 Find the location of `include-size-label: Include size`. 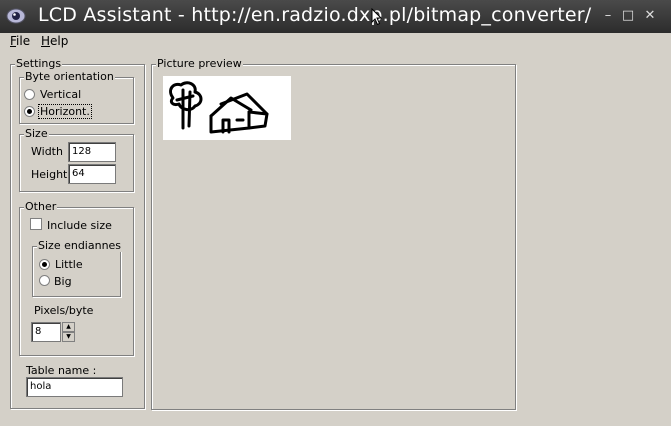

include-size-label: Include size is located at coordinates (79, 225).